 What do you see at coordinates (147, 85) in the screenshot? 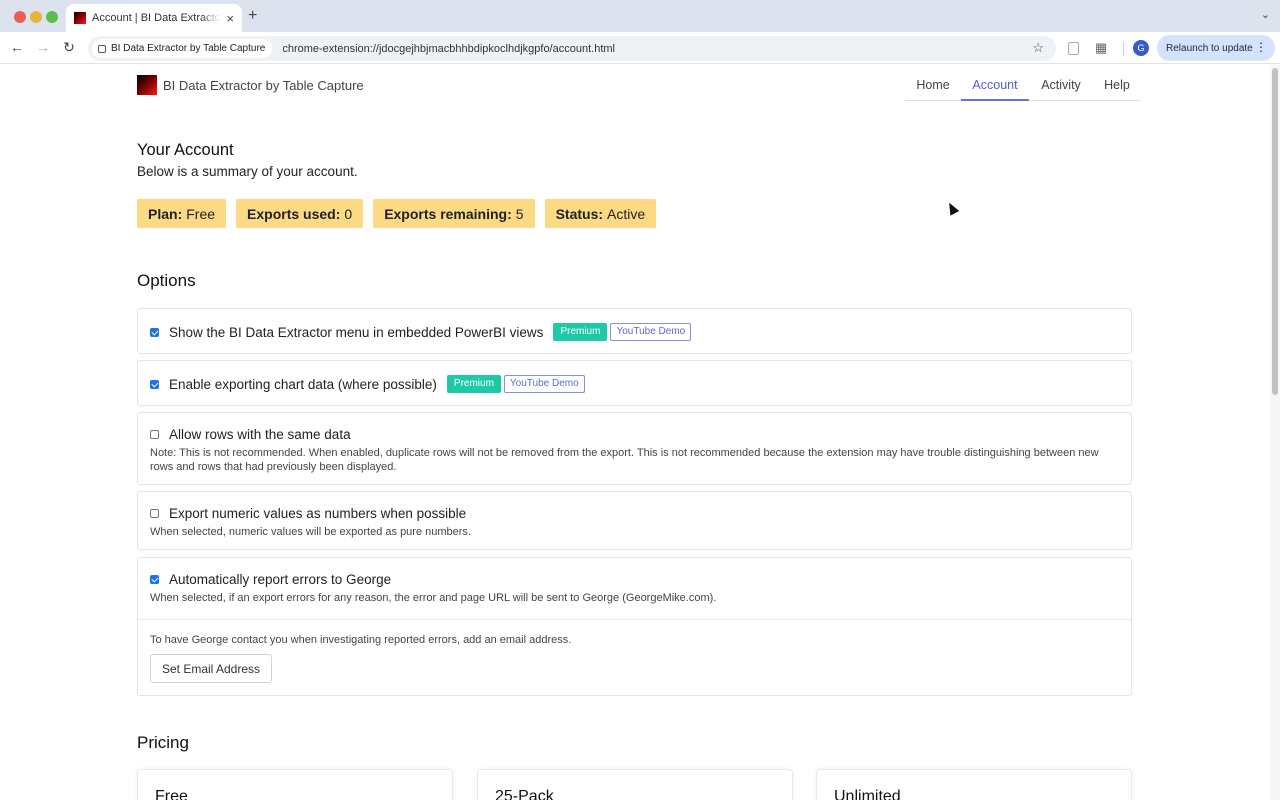
I see `brand-logo` at bounding box center [147, 85].